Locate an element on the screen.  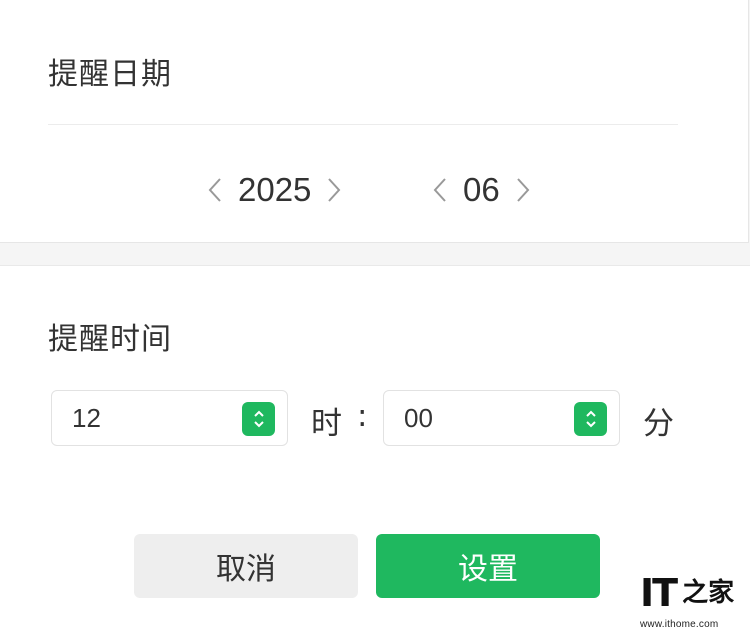
month-value: 06 is located at coordinates (481, 189).